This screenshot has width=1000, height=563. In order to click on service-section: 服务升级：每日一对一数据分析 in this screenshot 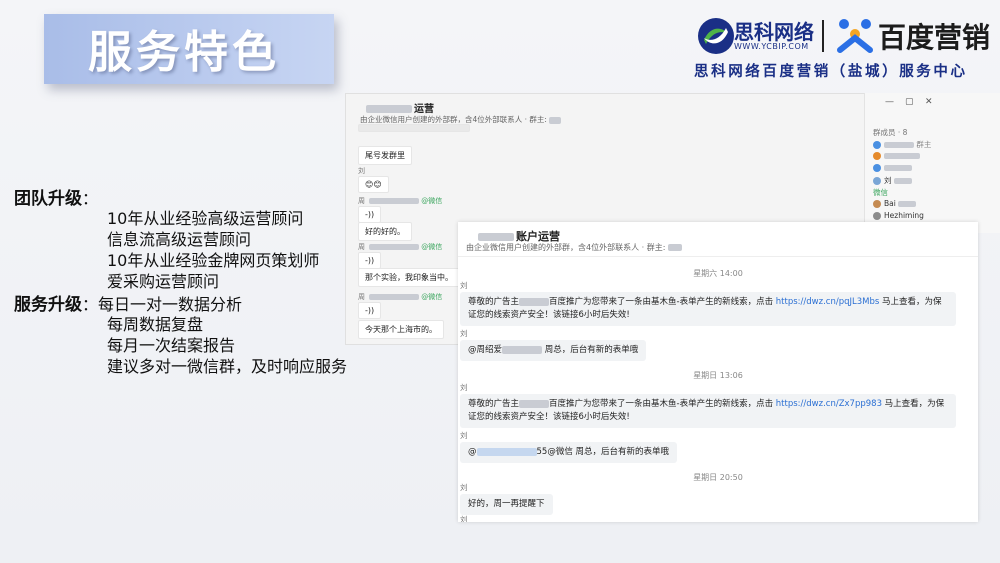, I will do `click(128, 305)`.